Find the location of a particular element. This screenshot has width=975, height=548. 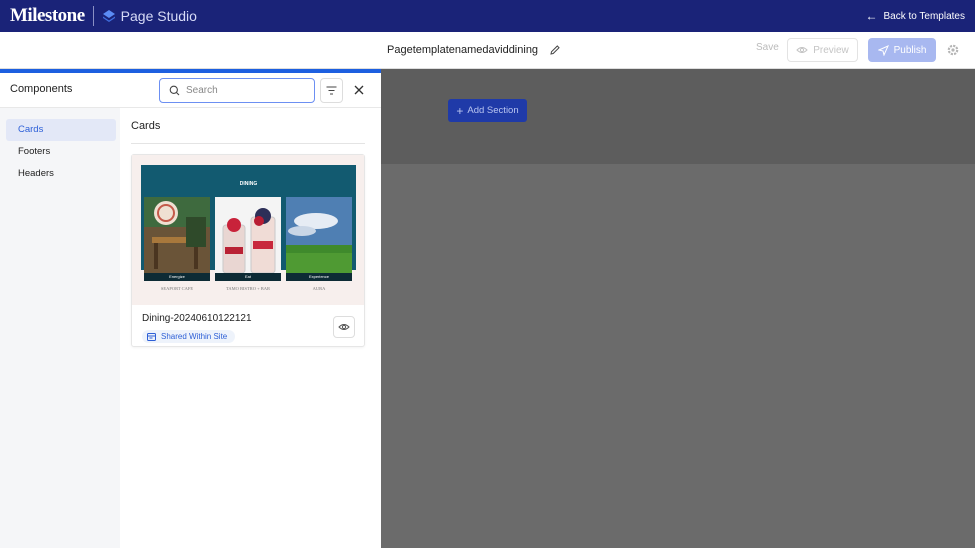

logo-divider is located at coordinates (93, 16).